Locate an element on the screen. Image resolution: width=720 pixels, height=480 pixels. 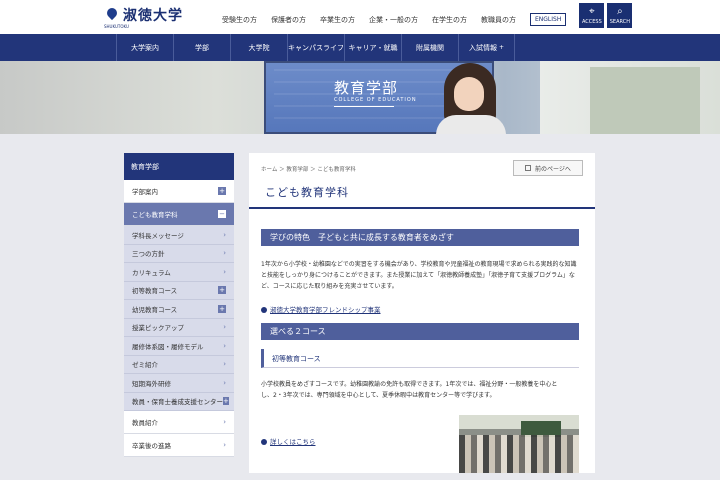
hero-person-image is located at coordinates (471, 98).